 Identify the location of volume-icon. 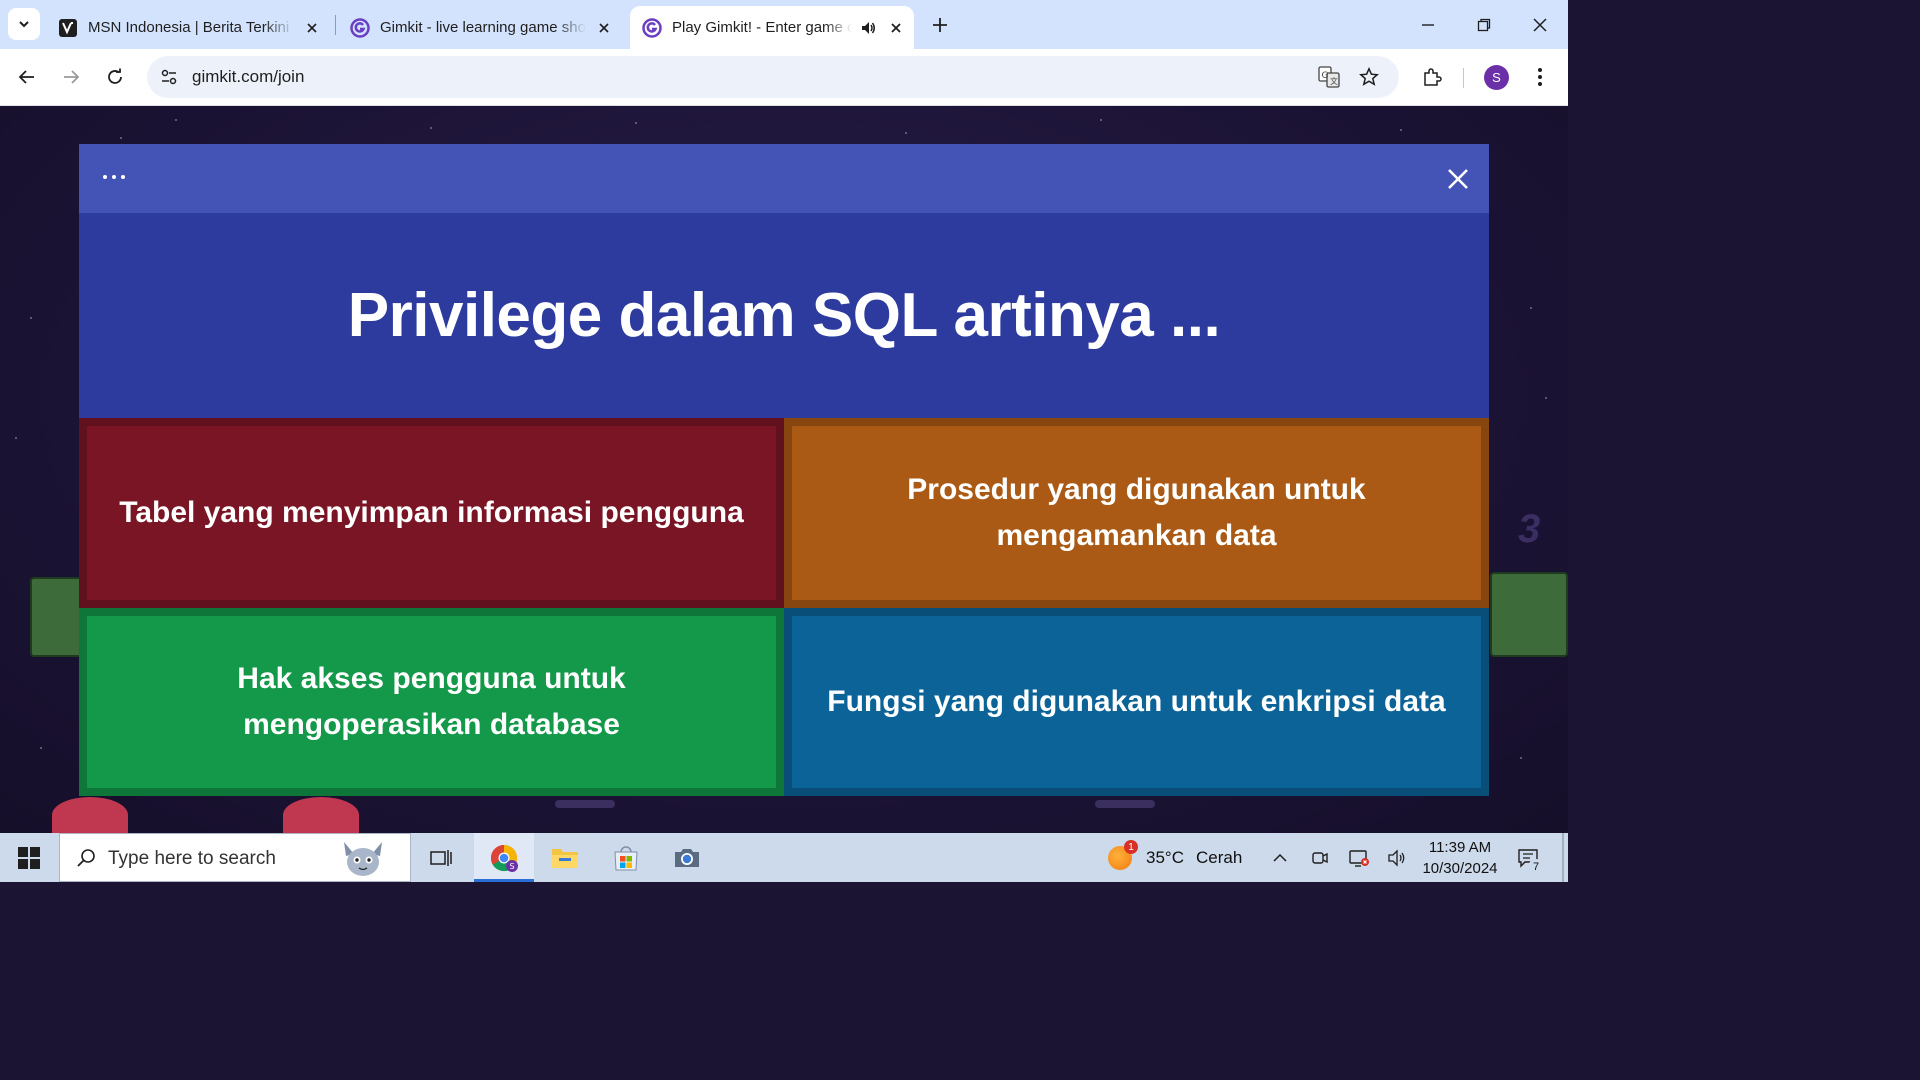
(1397, 858).